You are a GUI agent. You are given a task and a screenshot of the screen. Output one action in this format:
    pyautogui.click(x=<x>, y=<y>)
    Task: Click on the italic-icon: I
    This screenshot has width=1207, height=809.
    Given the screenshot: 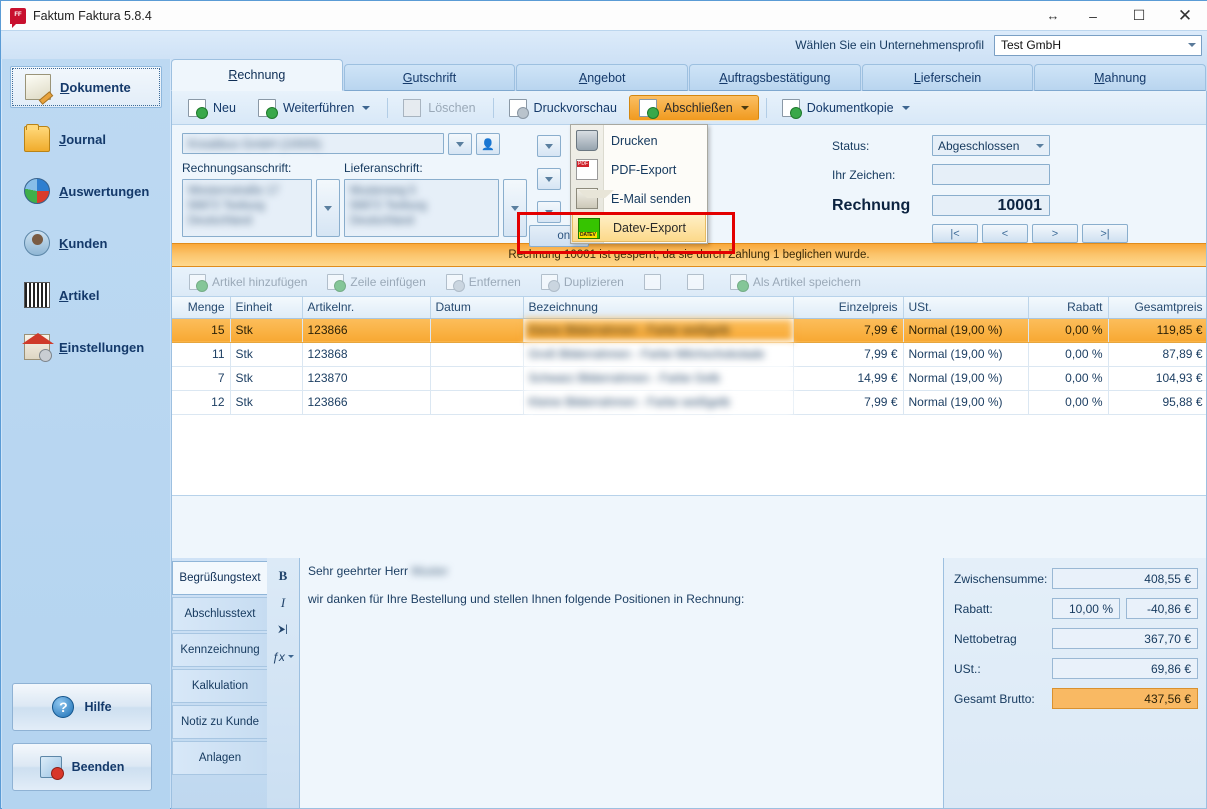 What is the action you would take?
    pyautogui.click(x=283, y=602)
    